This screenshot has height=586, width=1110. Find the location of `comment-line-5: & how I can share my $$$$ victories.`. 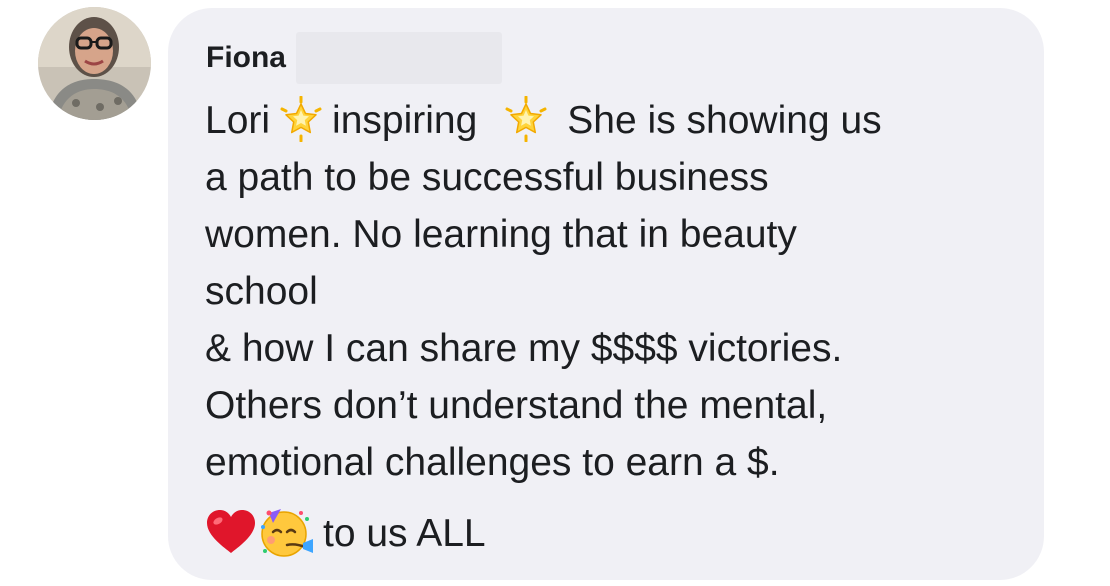

comment-line-5: & how I can share my $$$$ victories. is located at coordinates (524, 348).